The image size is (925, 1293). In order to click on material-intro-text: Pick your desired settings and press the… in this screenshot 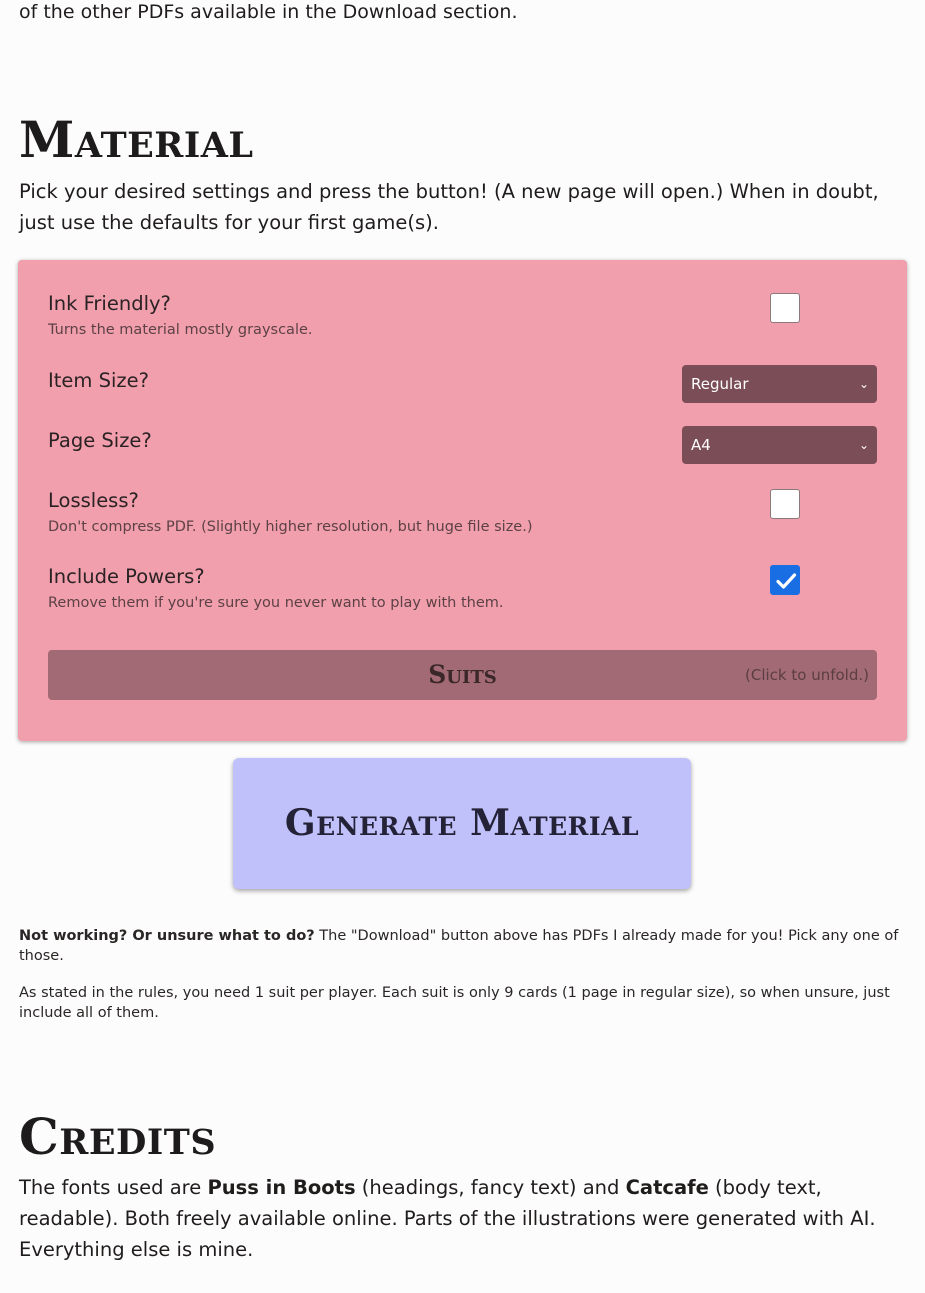, I will do `click(449, 207)`.